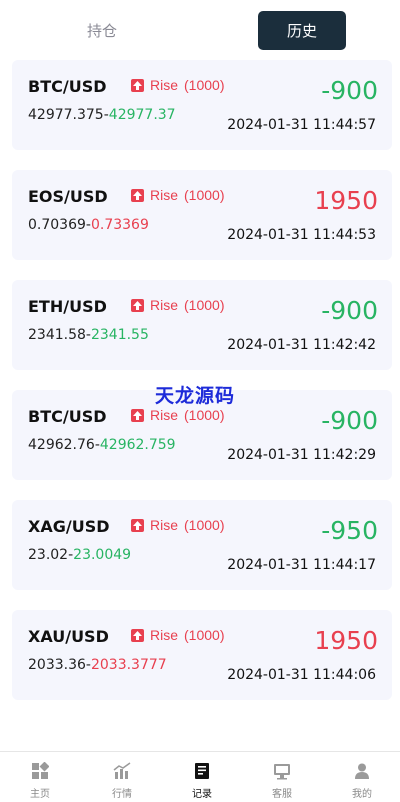  Describe the element at coordinates (40, 770) in the screenshot. I see `home-grid-icon` at that location.